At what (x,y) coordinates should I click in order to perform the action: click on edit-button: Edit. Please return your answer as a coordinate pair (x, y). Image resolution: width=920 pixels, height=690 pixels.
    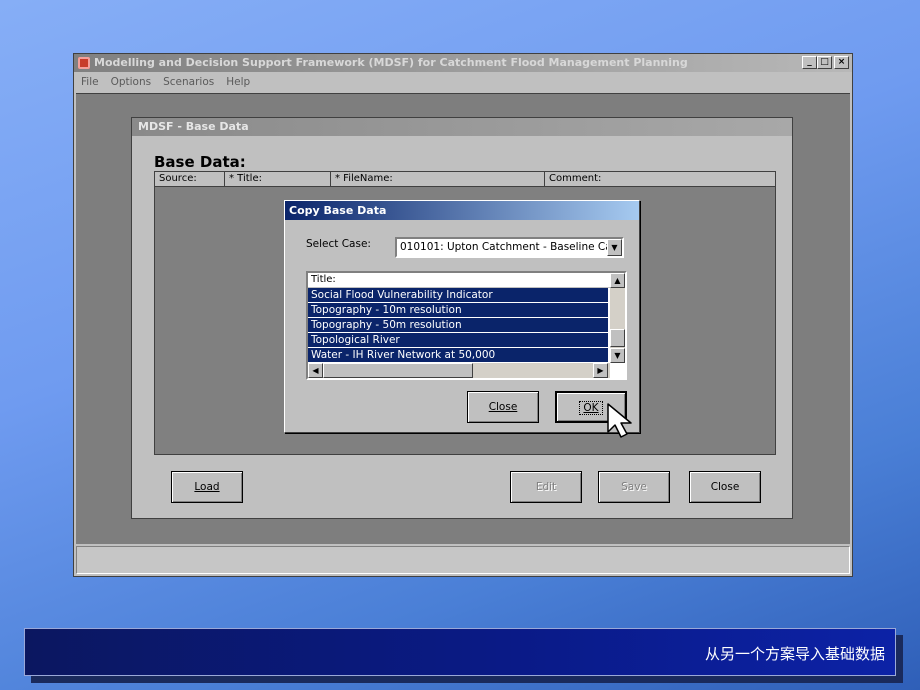
    Looking at the image, I should click on (546, 487).